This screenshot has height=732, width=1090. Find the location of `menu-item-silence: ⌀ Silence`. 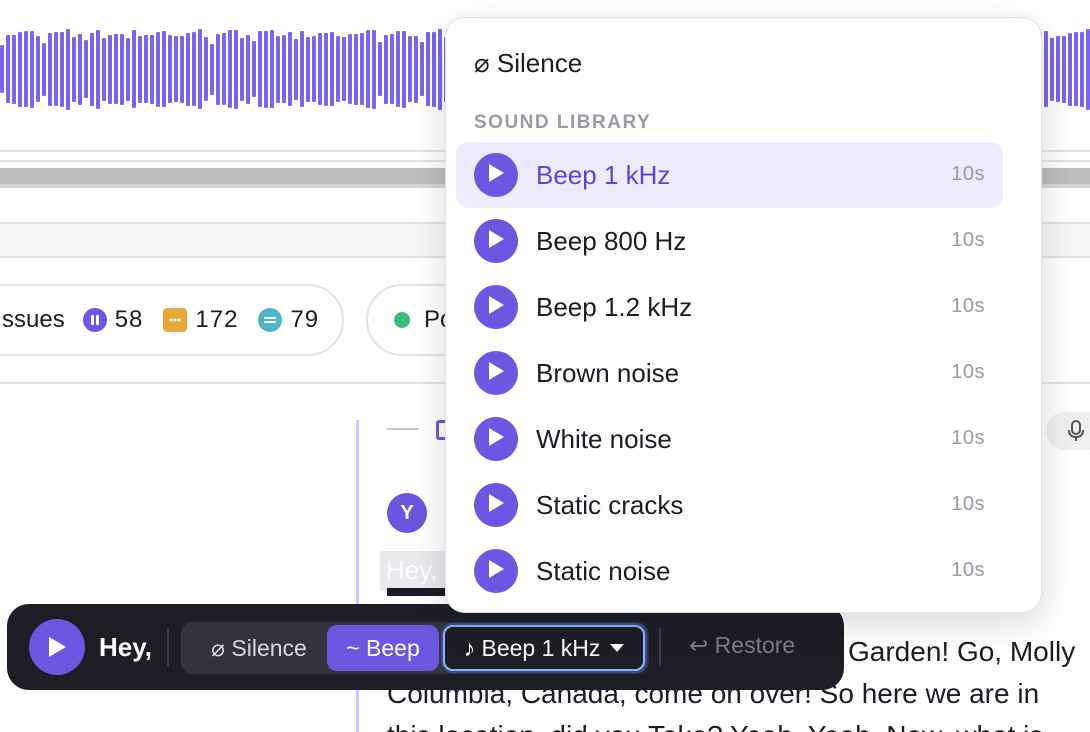

menu-item-silence: ⌀ Silence is located at coordinates (528, 63).